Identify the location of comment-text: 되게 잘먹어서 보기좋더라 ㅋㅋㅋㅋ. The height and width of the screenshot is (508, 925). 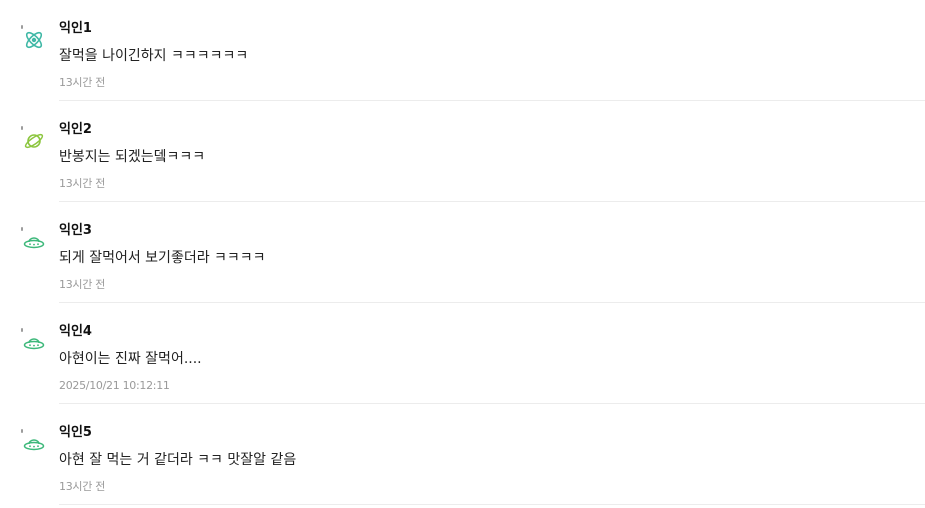
(162, 258).